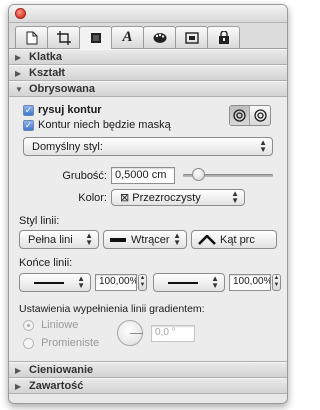  Describe the element at coordinates (104, 125) in the screenshot. I see `stroke-mask-label: Kontur niech będzie maską` at that location.